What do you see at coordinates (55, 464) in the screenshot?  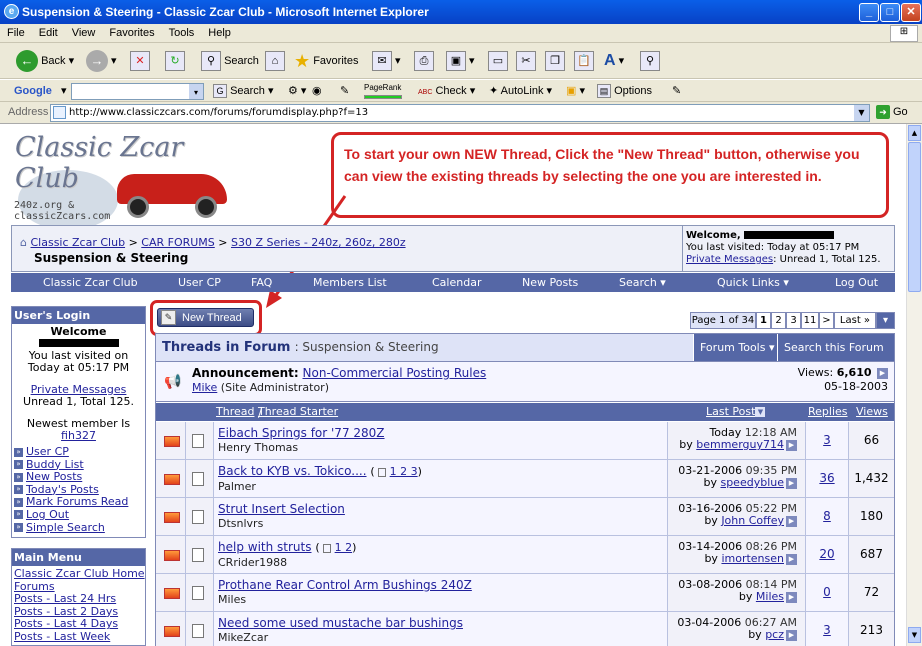 I see `quick-link-label: Buddy List` at bounding box center [55, 464].